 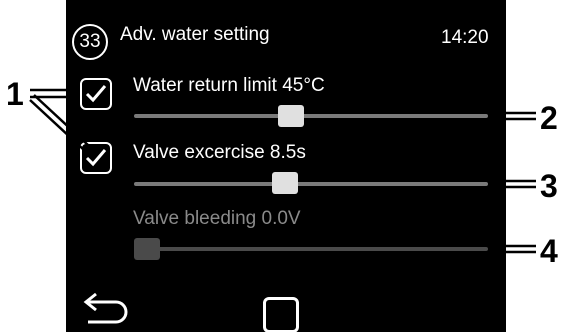 I want to click on water-return-limit-slider, so click(x=311, y=116).